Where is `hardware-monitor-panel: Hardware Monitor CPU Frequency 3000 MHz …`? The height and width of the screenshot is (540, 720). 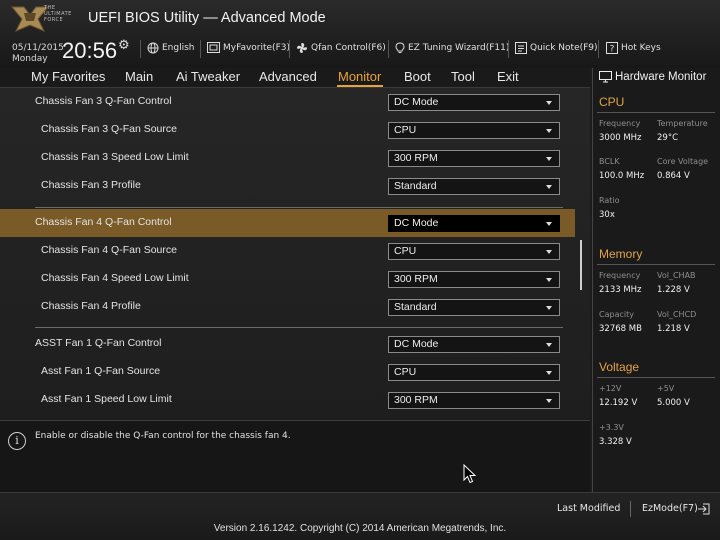
hardware-monitor-panel: Hardware Monitor CPU Frequency 3000 MHz … is located at coordinates (656, 280).